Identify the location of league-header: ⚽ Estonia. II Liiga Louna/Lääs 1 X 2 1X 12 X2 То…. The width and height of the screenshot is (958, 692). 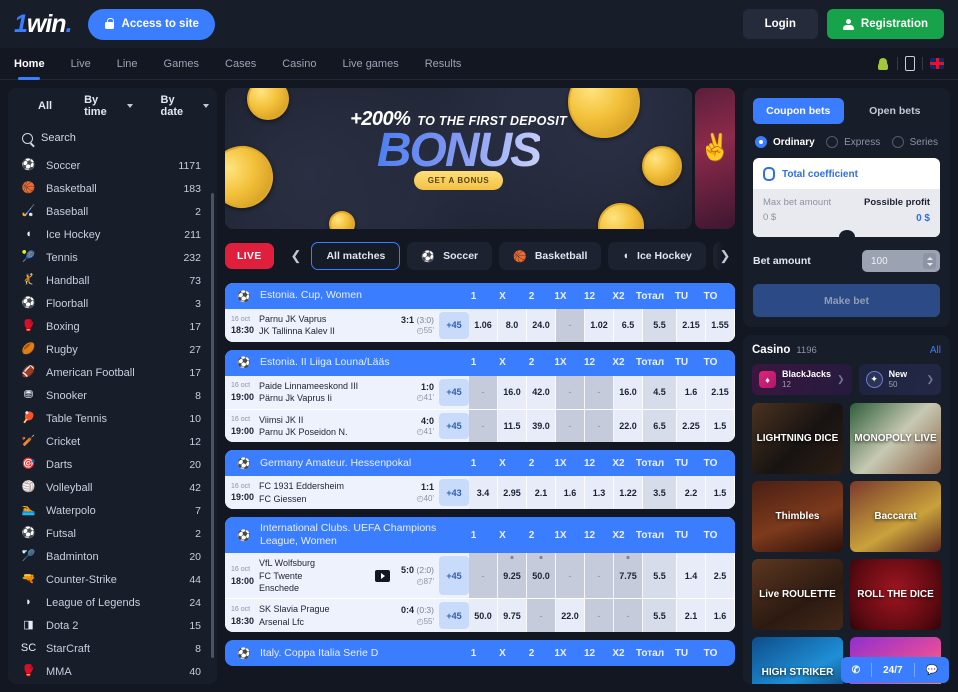
(480, 362).